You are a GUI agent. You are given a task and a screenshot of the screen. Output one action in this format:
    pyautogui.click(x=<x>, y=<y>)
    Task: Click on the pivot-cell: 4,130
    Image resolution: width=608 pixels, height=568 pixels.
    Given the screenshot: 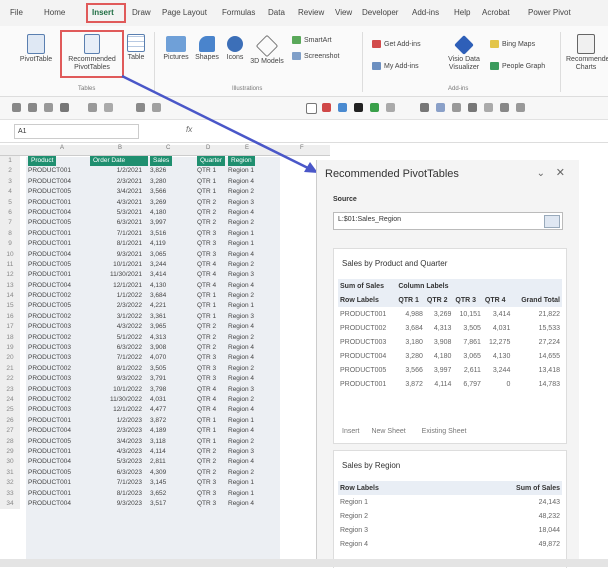 What is the action you would take?
    pyautogui.click(x=501, y=356)
    